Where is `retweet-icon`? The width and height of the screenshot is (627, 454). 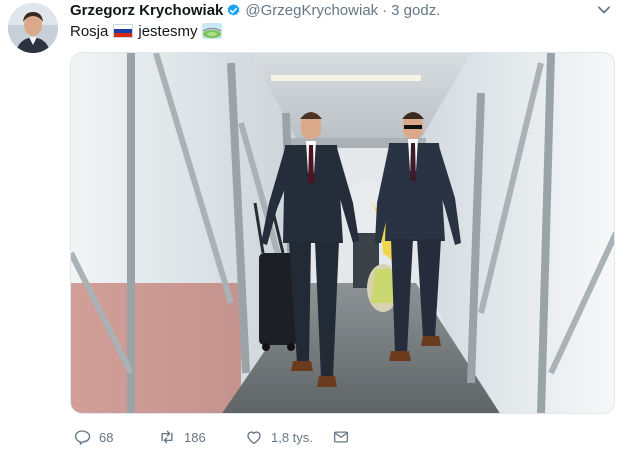
retweet-icon is located at coordinates (167, 437).